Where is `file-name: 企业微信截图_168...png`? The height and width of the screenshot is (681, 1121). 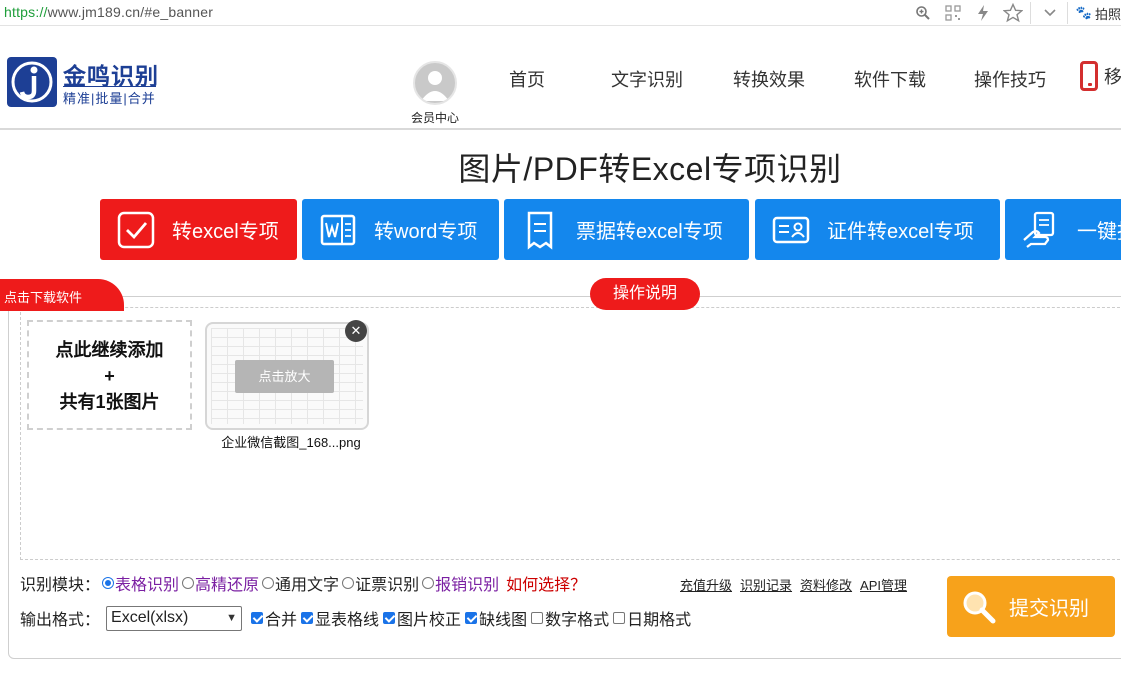
file-name: 企业微信截图_168...png is located at coordinates (291, 442).